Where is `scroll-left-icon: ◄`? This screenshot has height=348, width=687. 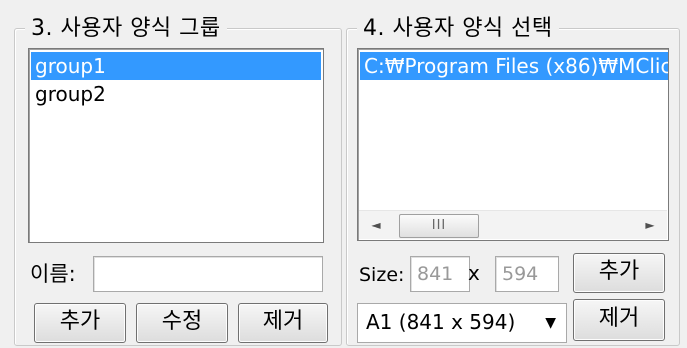
scroll-left-icon: ◄ is located at coordinates (376, 225).